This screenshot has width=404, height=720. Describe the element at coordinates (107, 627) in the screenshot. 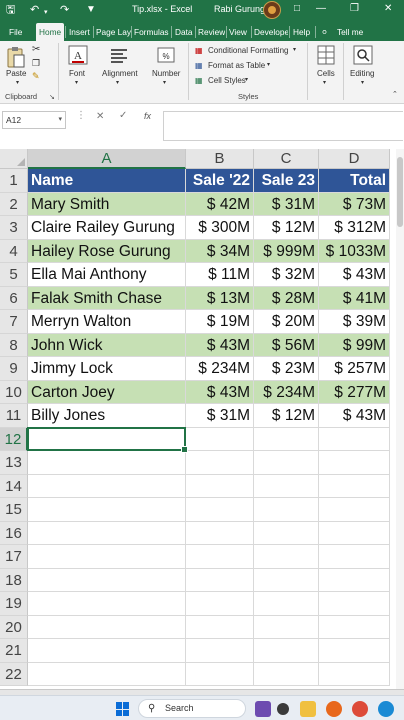

I see `cell-a20` at that location.